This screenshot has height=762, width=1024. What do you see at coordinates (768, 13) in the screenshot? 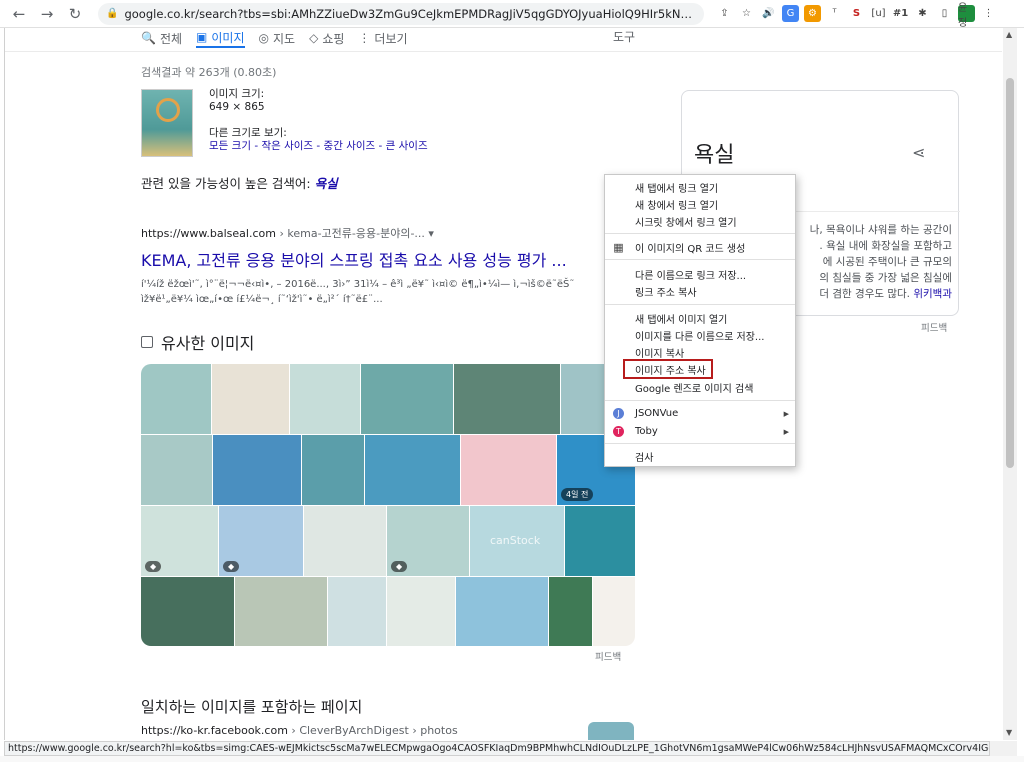
I see `media-icon: 🔊` at bounding box center [768, 13].